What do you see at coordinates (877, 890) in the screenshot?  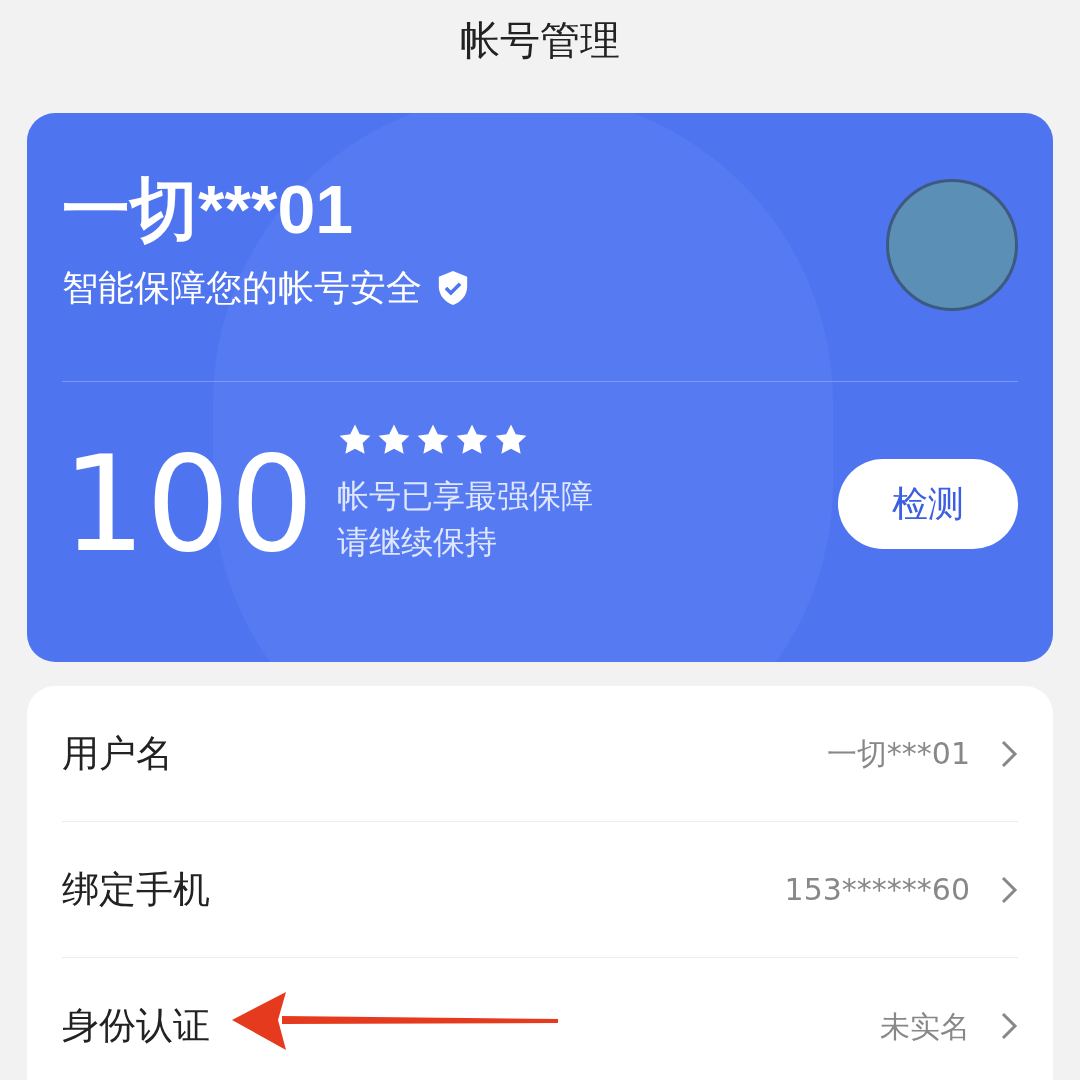 I see `setting-value: 153******60` at bounding box center [877, 890].